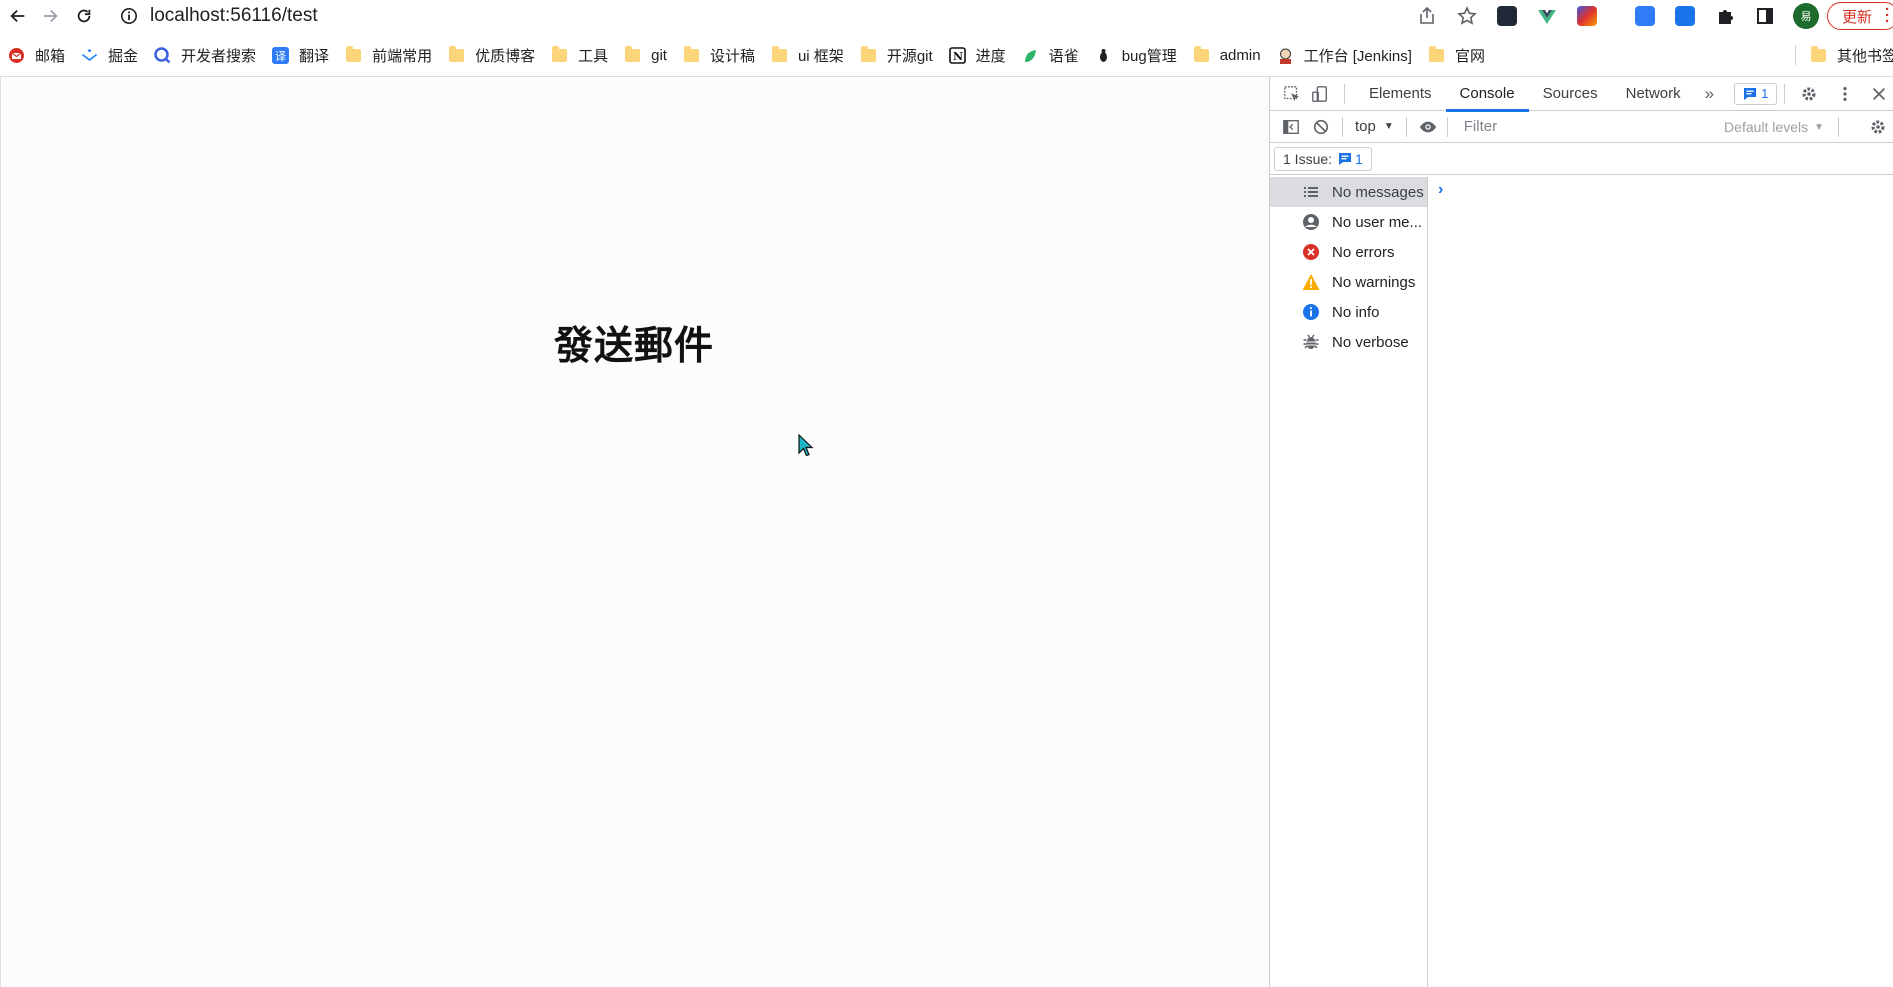 This screenshot has height=987, width=1893. Describe the element at coordinates (1570, 94) in the screenshot. I see `tab-sources: Sources` at that location.